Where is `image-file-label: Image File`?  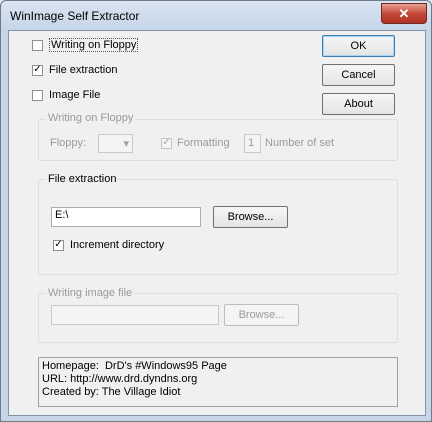
image-file-label: Image File is located at coordinates (75, 95).